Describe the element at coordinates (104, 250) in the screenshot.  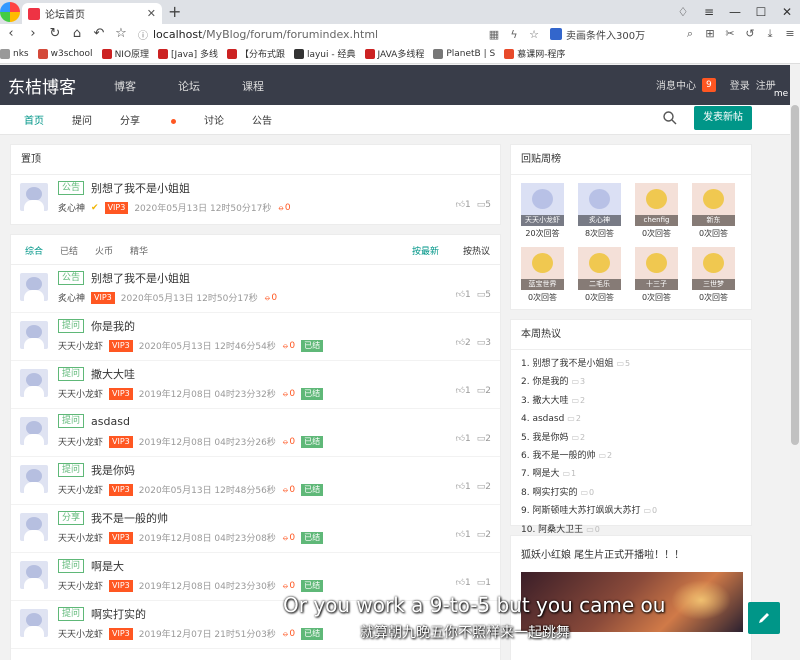
I see `filter-coin: 火币` at that location.